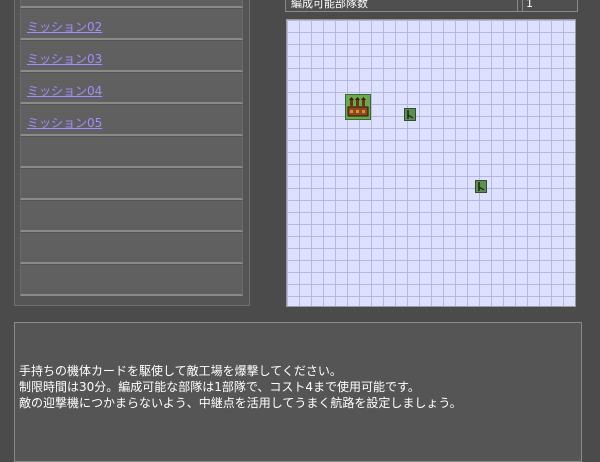  I want to click on unit-count-value: 1, so click(549, 5).